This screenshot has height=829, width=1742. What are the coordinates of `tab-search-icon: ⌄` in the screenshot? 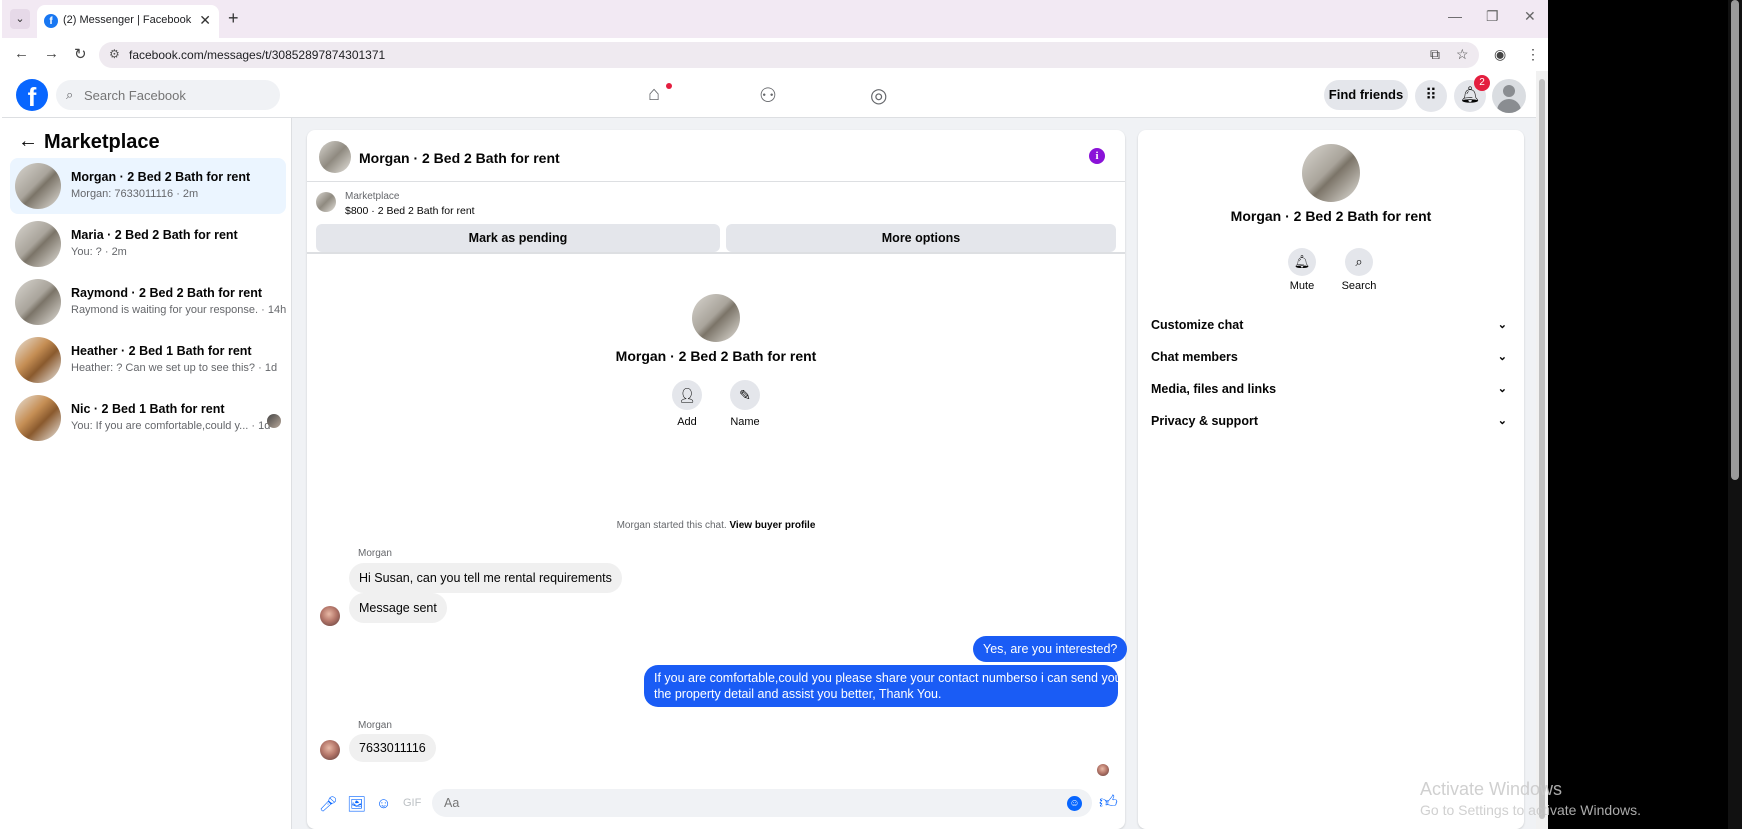 It's located at (20, 19).